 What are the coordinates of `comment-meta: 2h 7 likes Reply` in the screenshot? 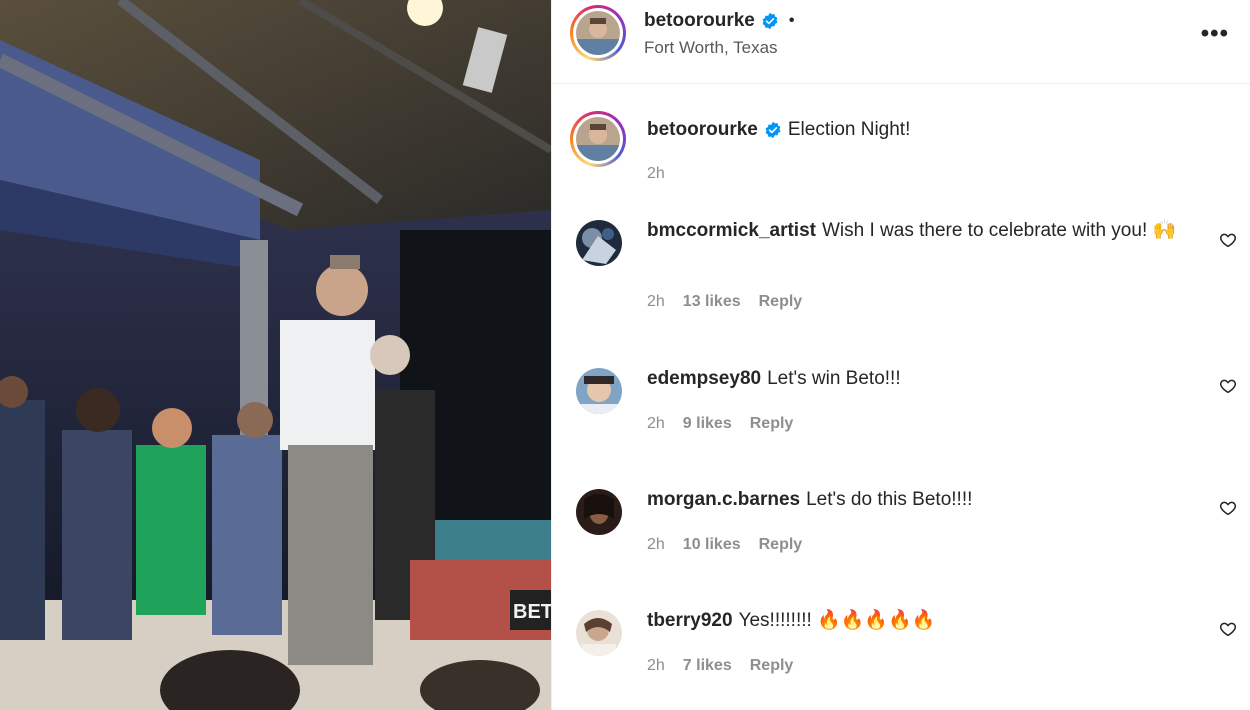 It's located at (729, 666).